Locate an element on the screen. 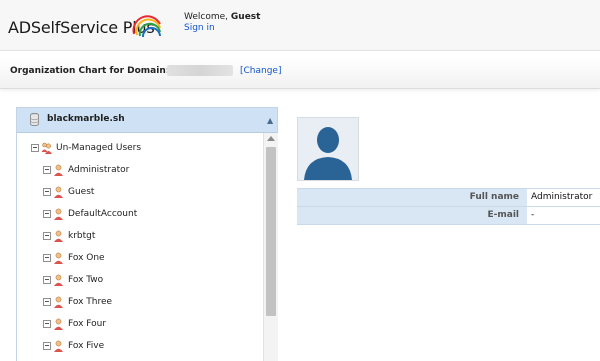 This screenshot has width=600, height=361. welcome-text: Welcome, Guest is located at coordinates (222, 17).